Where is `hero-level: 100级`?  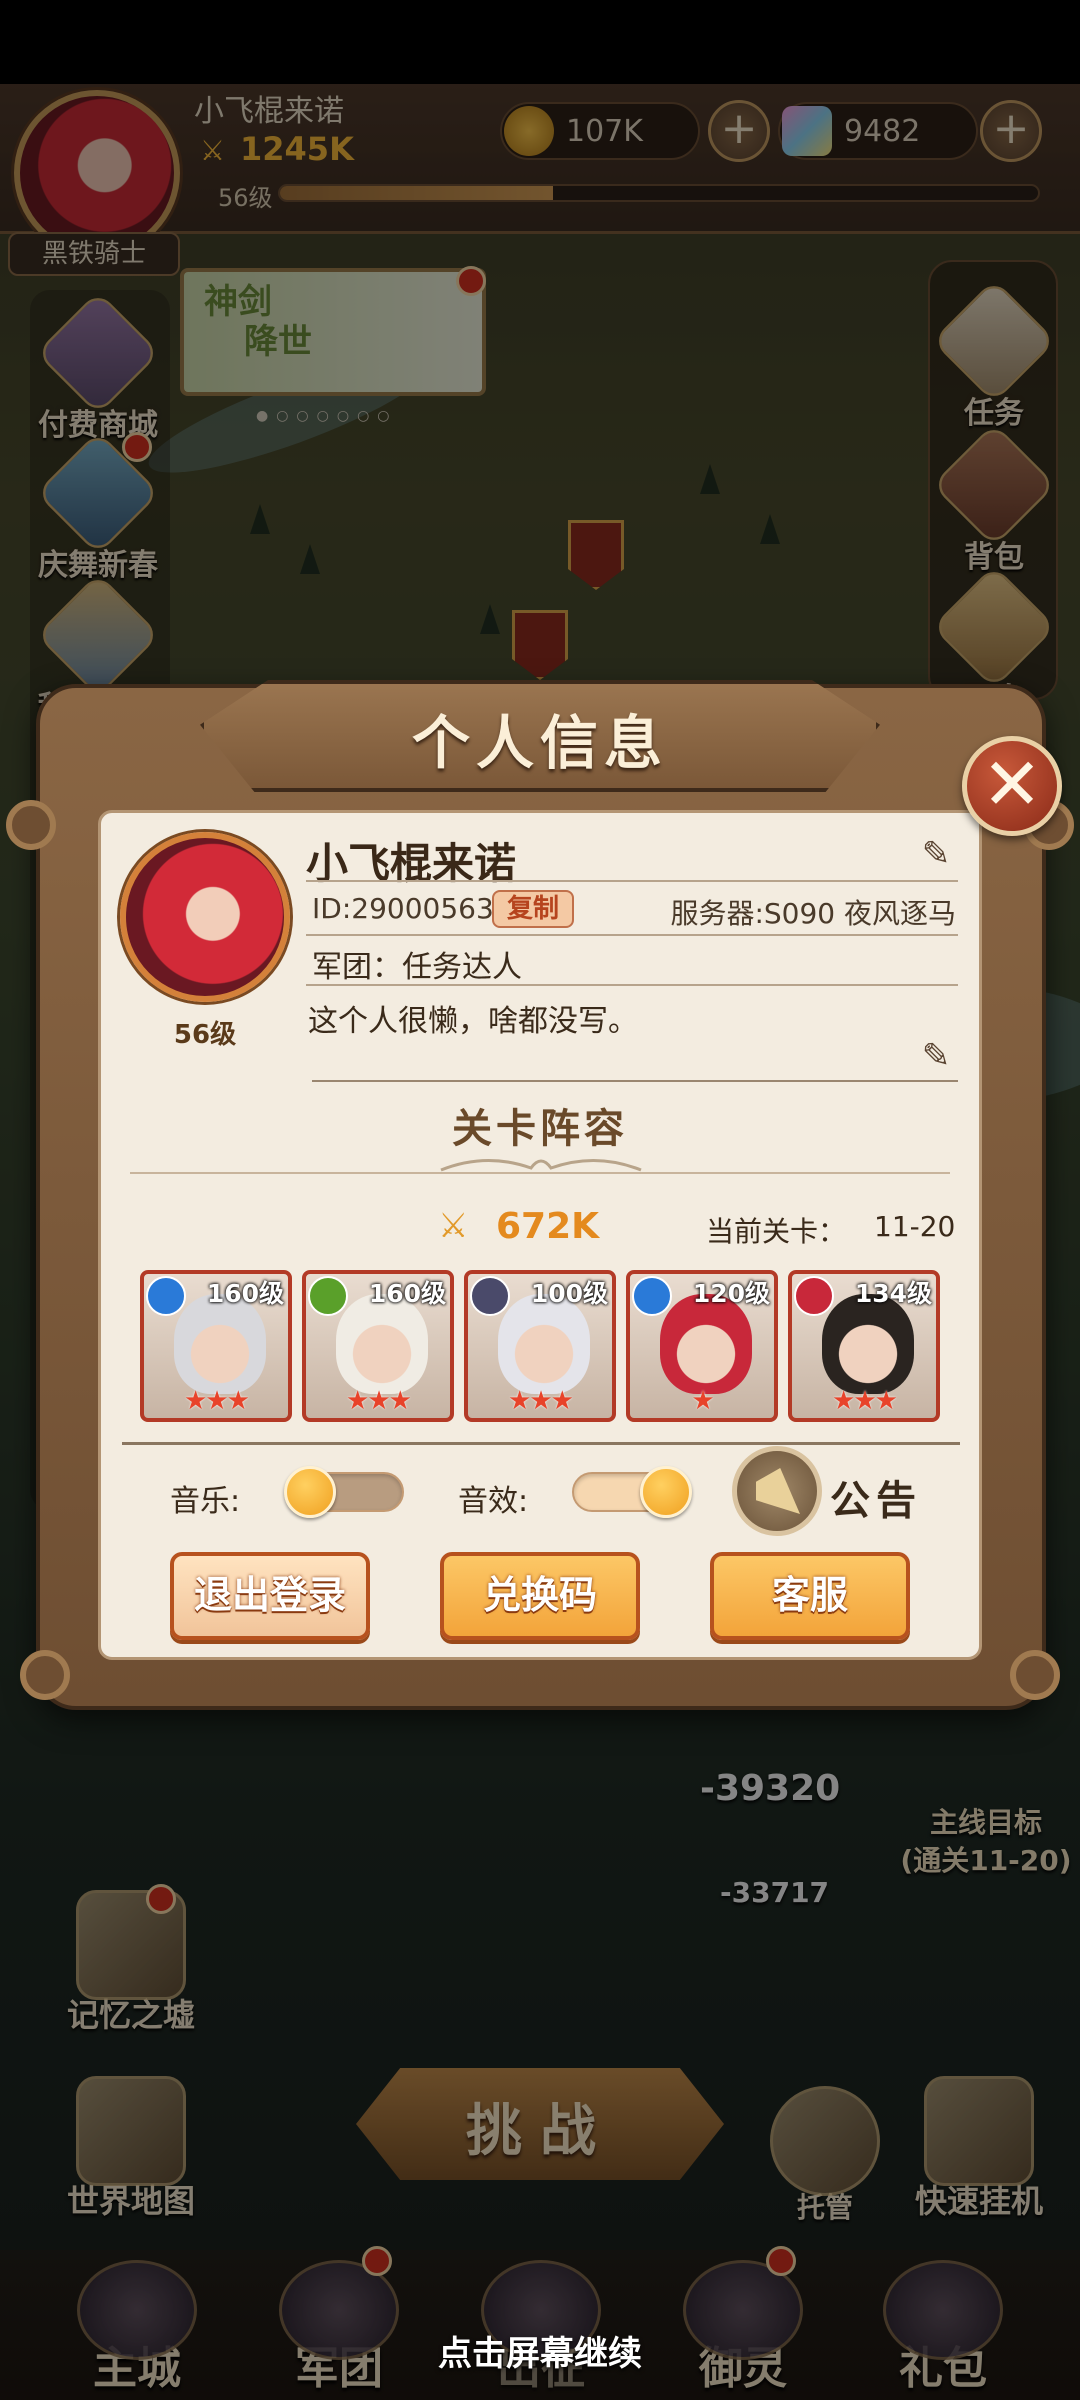
hero-level: 100级 is located at coordinates (569, 1293).